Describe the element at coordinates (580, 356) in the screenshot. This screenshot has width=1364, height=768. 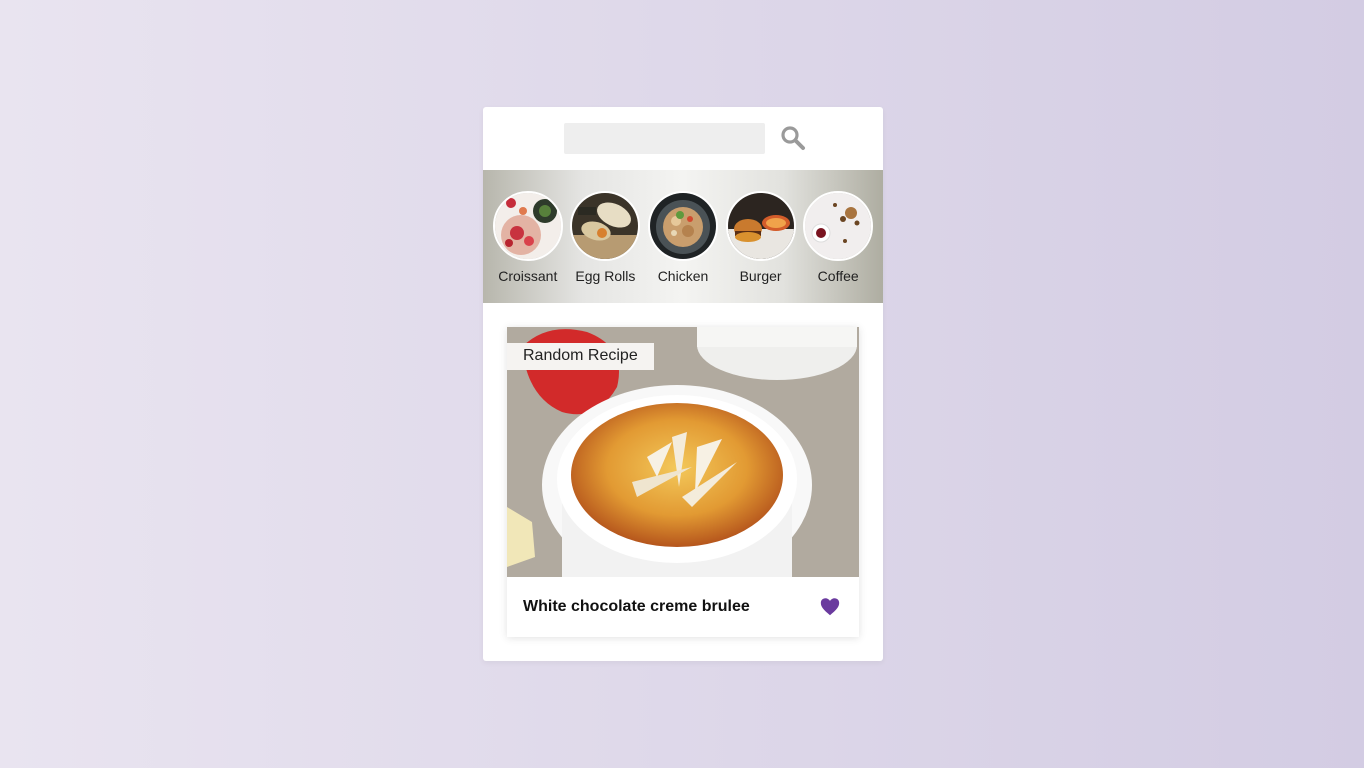
I see `random-recipe-tag: Random Recipe` at that location.